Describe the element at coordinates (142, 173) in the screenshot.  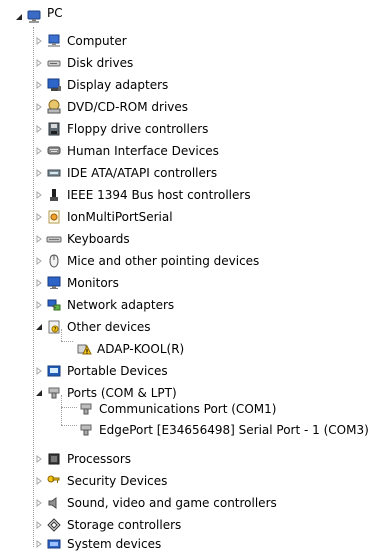
I see `tree-node-label: IDE ATA/ATAPI controllers` at that location.